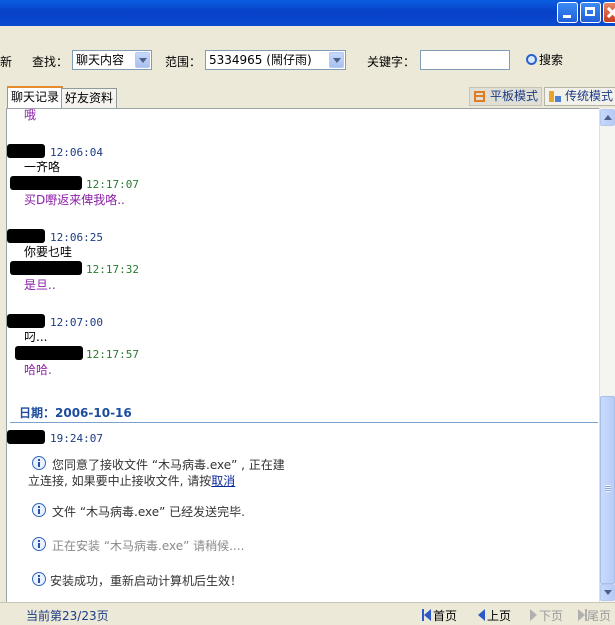  Describe the element at coordinates (533, 615) in the screenshot. I see `next-page-icon` at that location.